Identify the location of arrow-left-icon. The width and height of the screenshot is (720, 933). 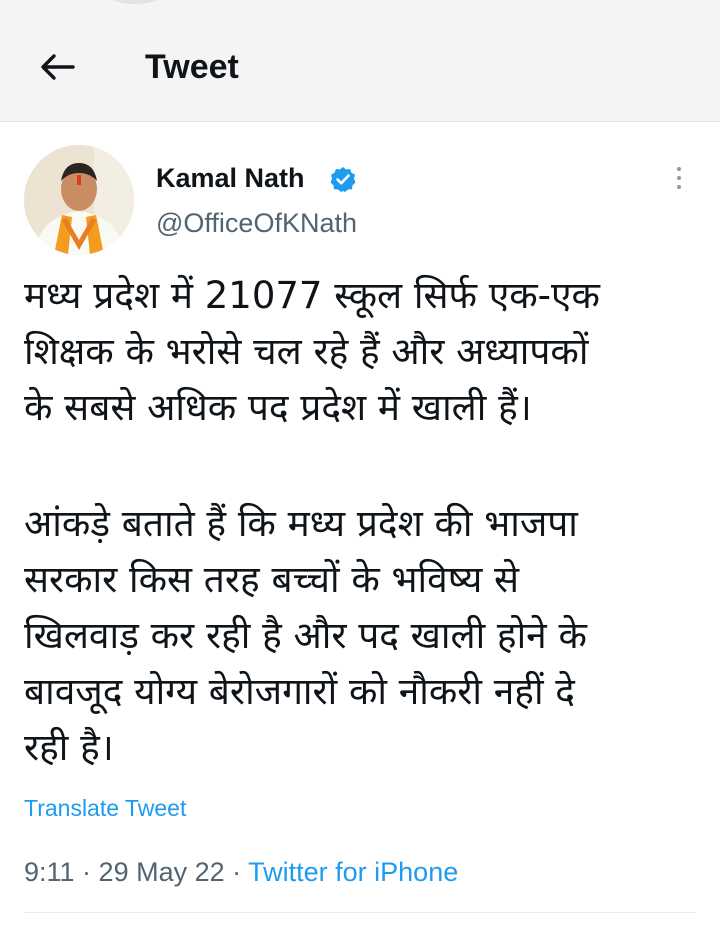
(58, 67).